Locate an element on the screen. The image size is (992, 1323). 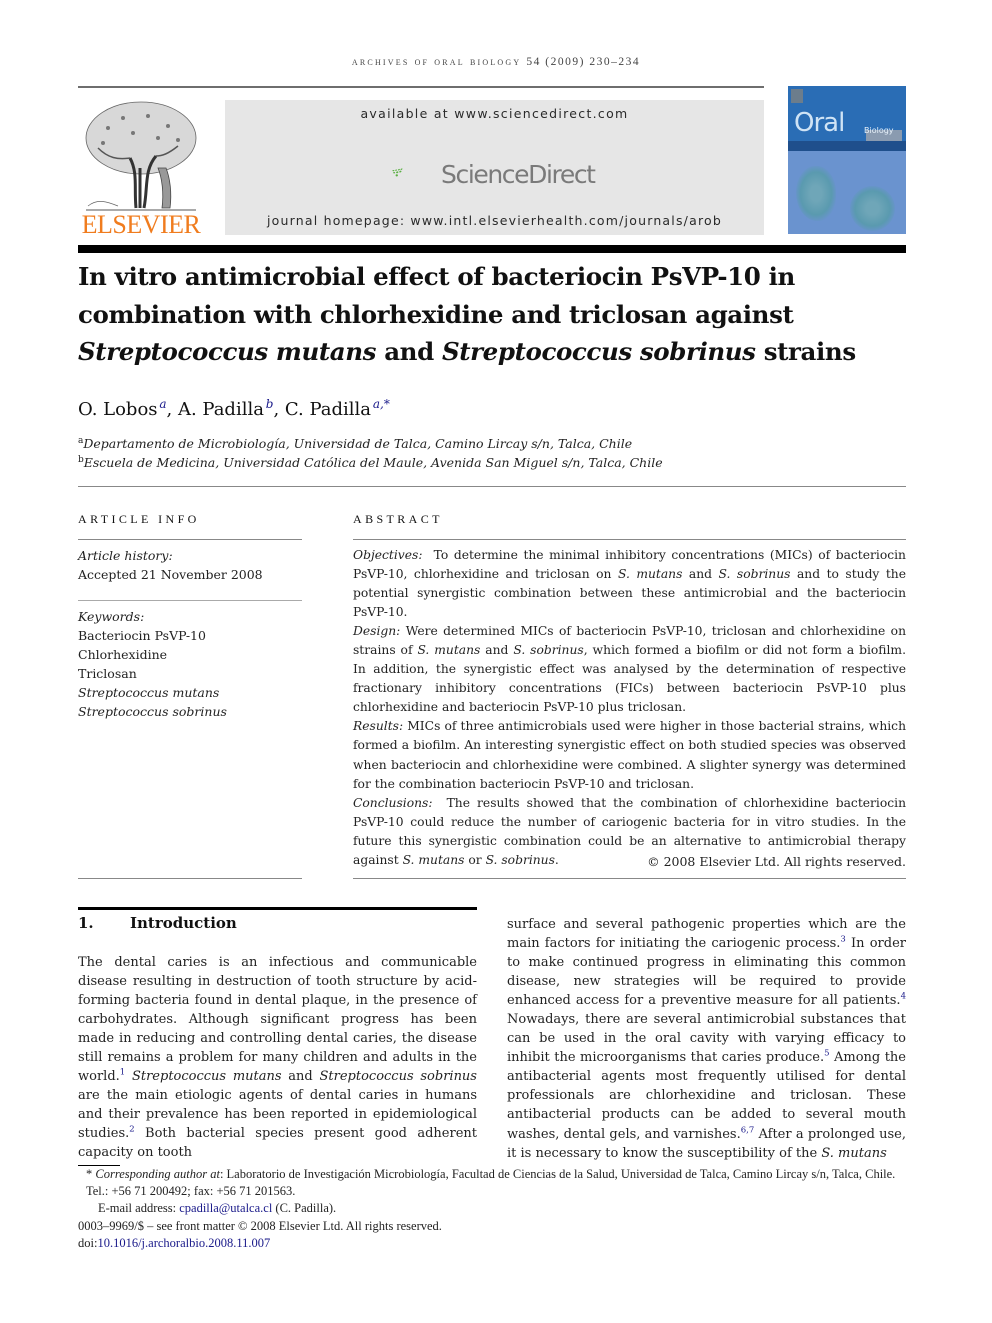
author-affiliation-ref: b is located at coordinates (270, 404).